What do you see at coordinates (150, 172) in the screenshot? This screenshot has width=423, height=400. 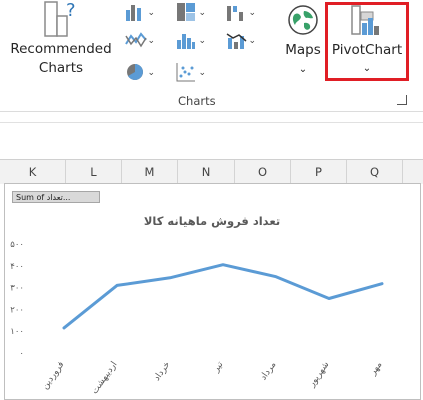 I see `column-header-m: M` at bounding box center [150, 172].